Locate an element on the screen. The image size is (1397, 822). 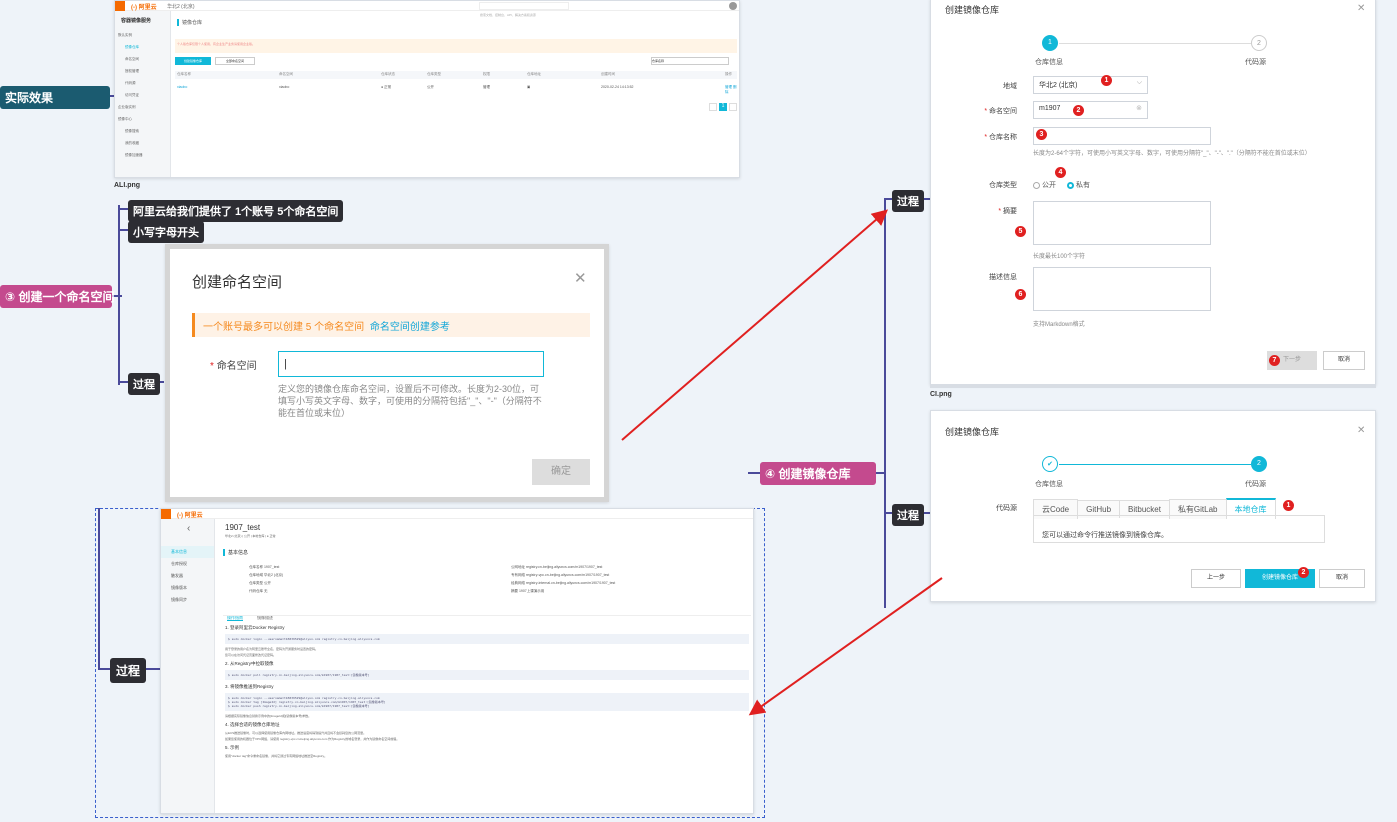
repo1-cancel-button: 取消 is located at coordinates (1344, 360).